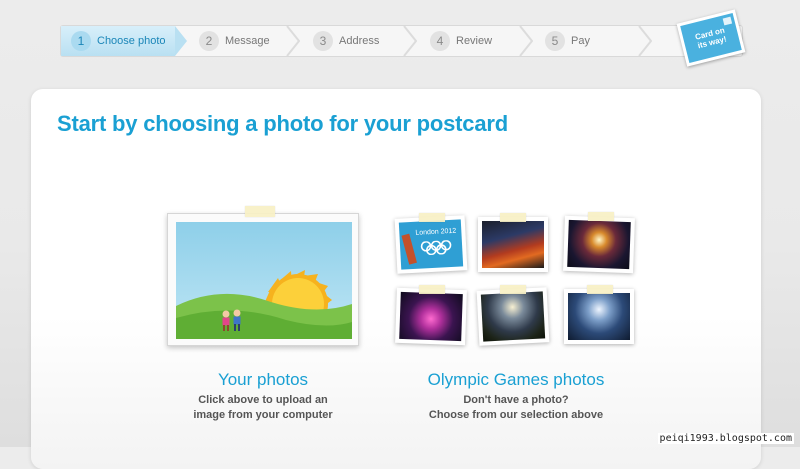 This screenshot has width=800, height=469. I want to click on step-number: 2, so click(209, 41).